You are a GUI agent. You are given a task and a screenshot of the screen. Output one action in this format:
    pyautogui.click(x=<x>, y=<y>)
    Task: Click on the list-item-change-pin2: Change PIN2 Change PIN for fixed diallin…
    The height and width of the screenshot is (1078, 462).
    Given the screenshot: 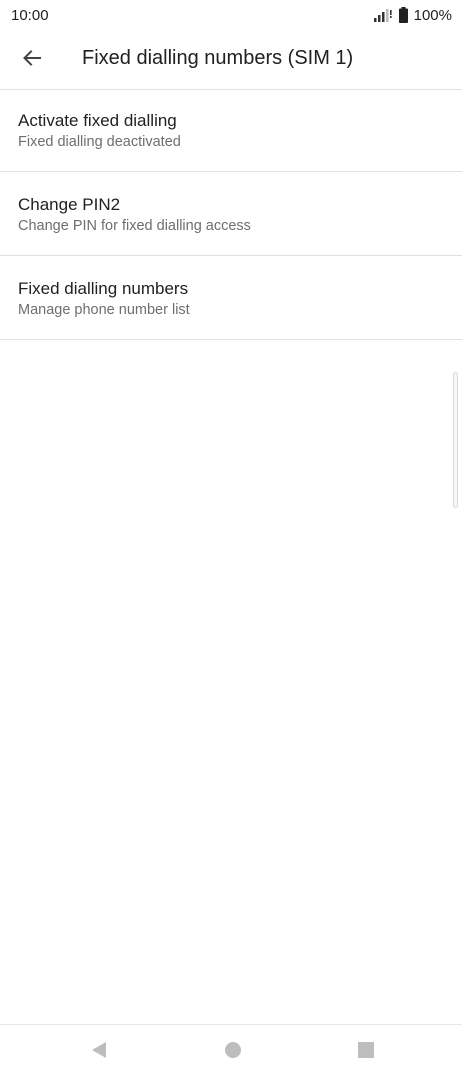 What is the action you would take?
    pyautogui.click(x=231, y=214)
    